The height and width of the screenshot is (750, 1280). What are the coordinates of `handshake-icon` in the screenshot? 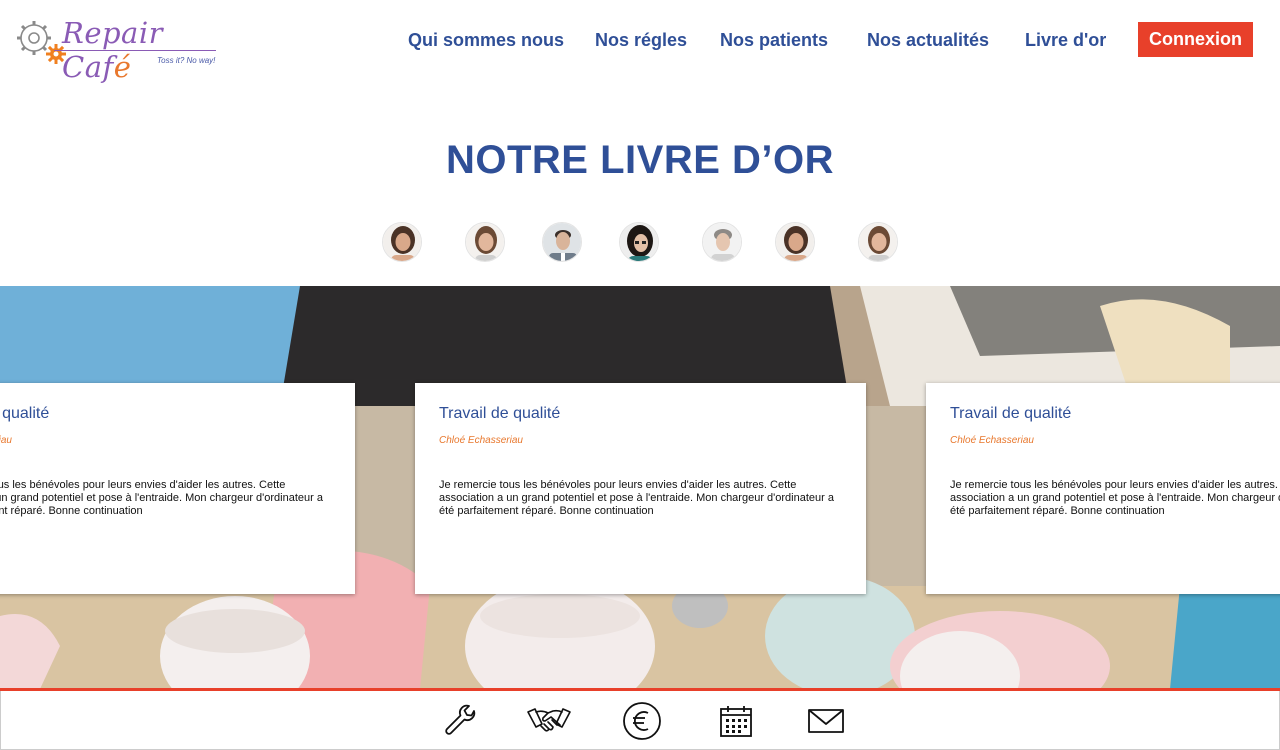 It's located at (549, 721).